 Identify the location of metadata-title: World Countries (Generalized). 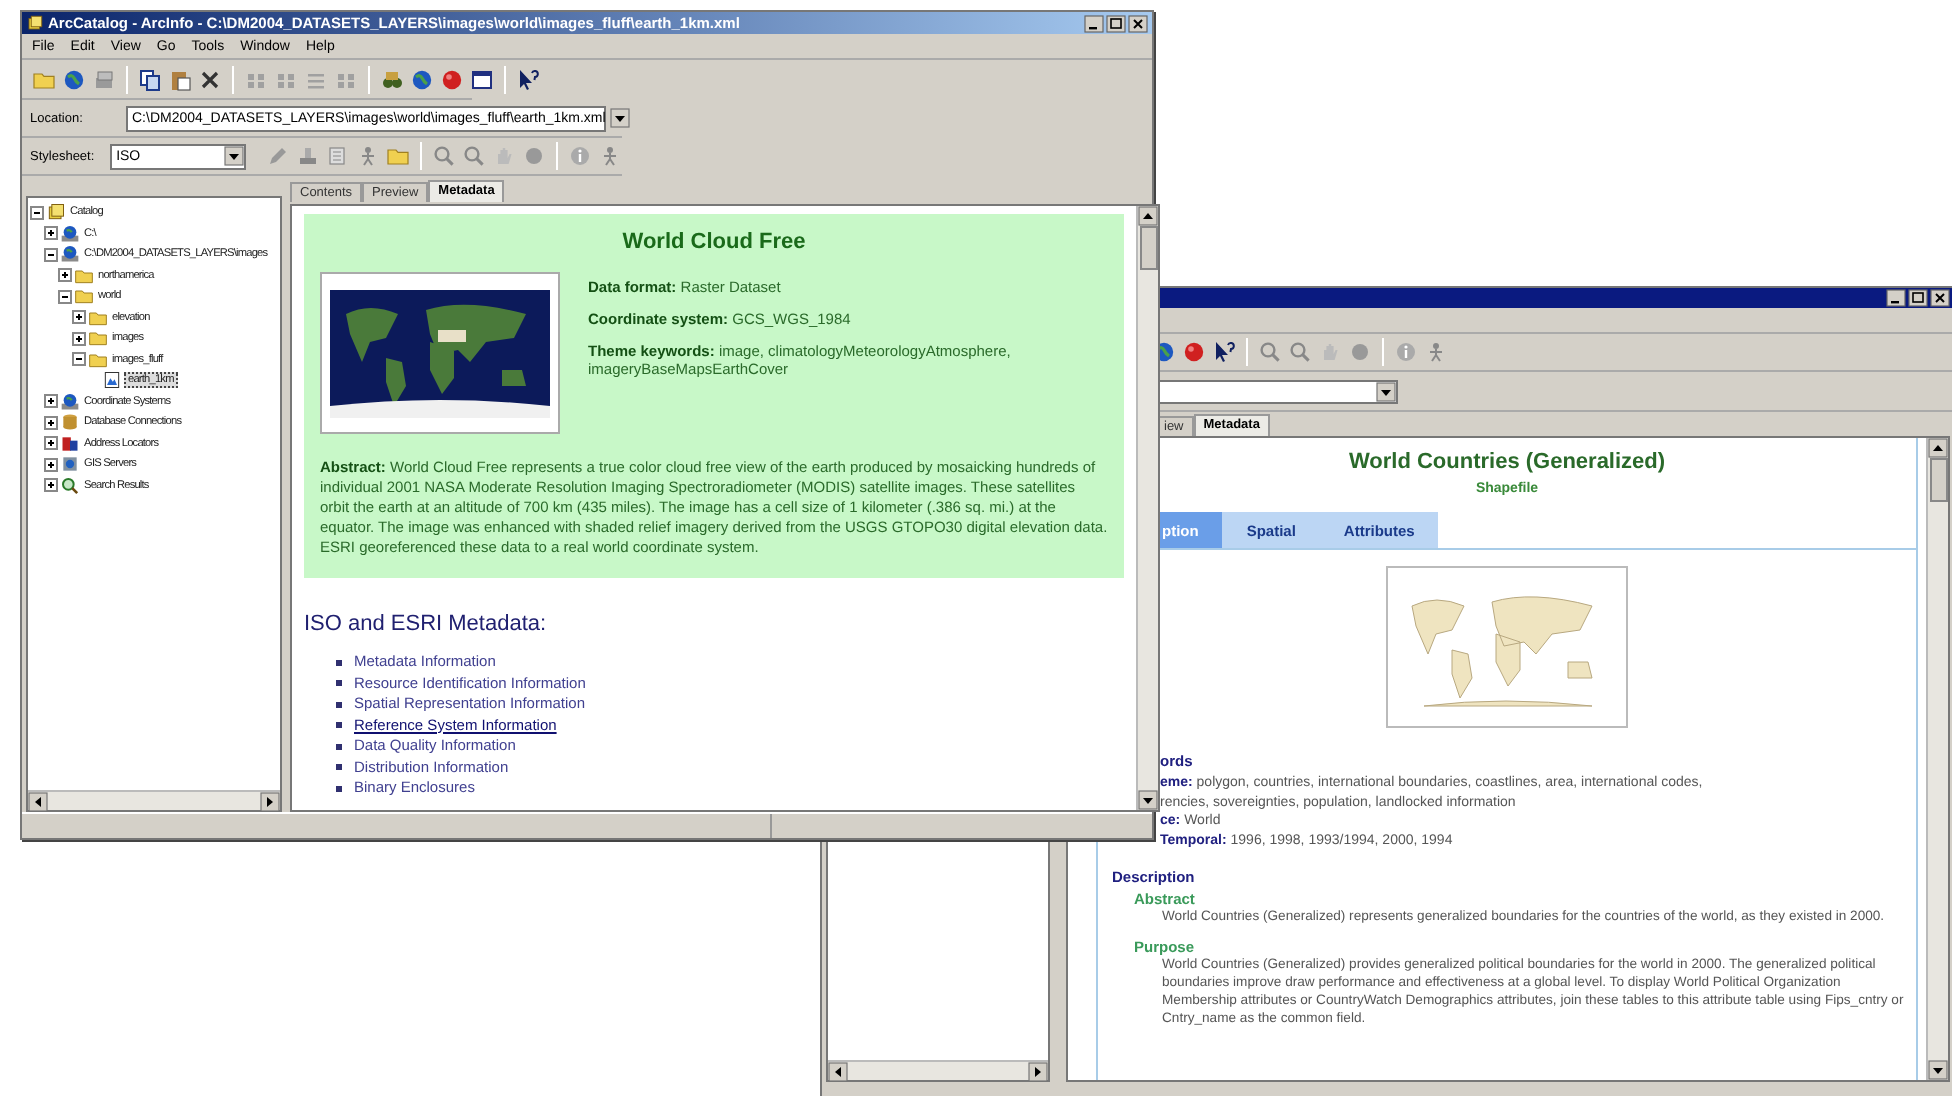
(1507, 462).